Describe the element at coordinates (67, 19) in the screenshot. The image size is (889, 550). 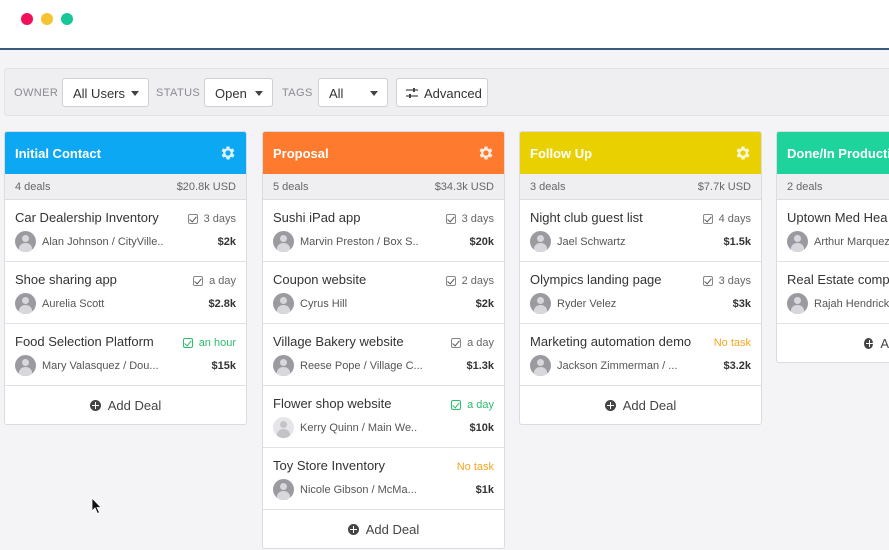
I see `window-maximize-button` at that location.